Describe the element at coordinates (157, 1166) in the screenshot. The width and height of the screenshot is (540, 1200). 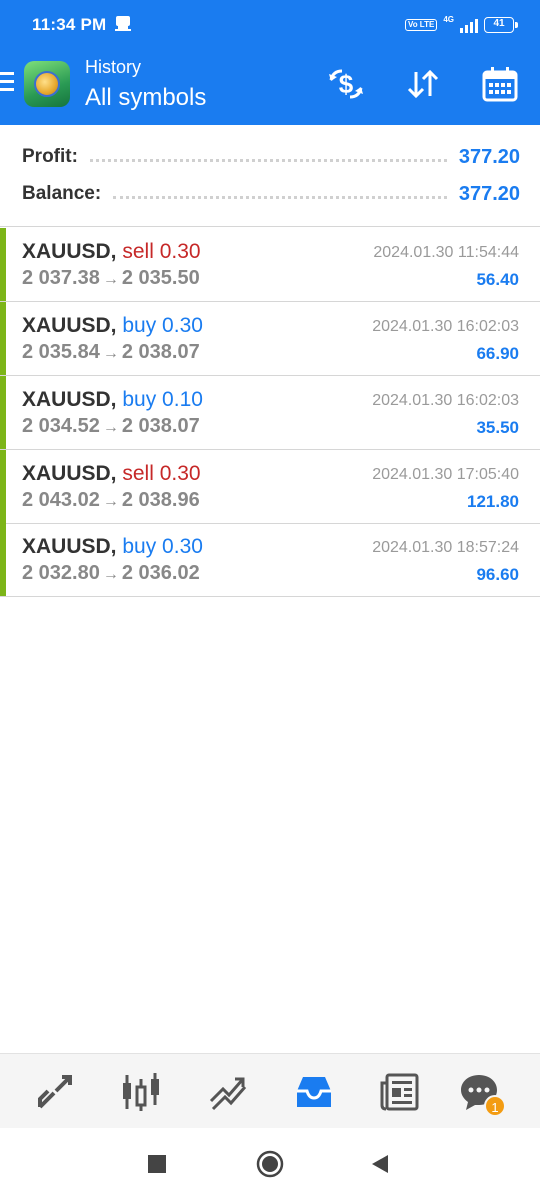
I see `recents-button` at that location.